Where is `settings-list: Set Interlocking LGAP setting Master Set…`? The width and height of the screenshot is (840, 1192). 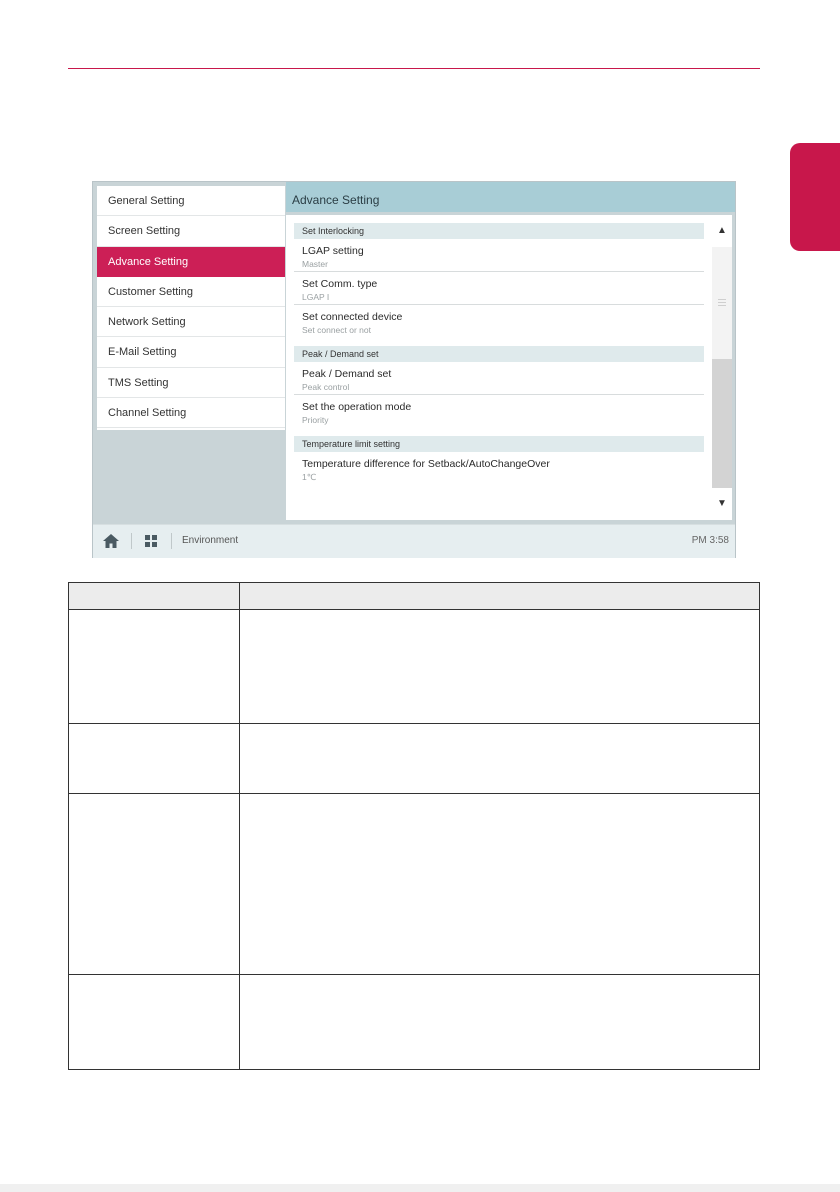 settings-list: Set Interlocking LGAP setting Master Set… is located at coordinates (499, 367).